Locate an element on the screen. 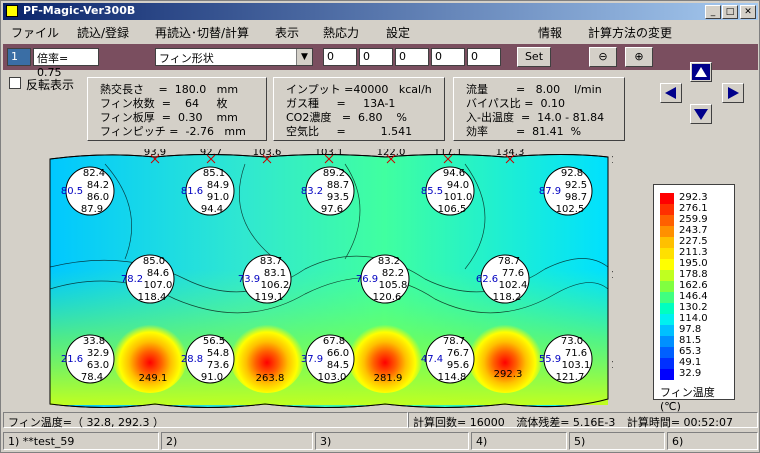 This screenshot has height=453, width=760. maximize-icon: □ is located at coordinates (730, 12).